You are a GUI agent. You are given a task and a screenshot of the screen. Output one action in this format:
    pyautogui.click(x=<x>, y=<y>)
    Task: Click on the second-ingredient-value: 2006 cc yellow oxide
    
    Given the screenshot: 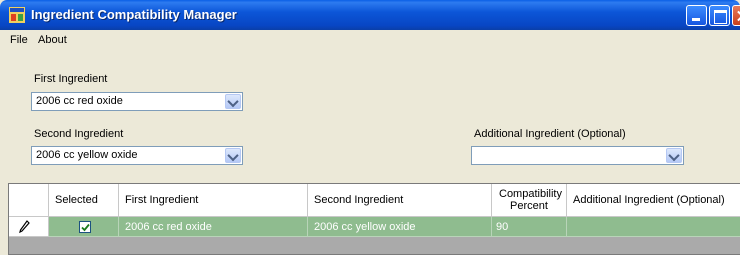 What is the action you would take?
    pyautogui.click(x=87, y=155)
    